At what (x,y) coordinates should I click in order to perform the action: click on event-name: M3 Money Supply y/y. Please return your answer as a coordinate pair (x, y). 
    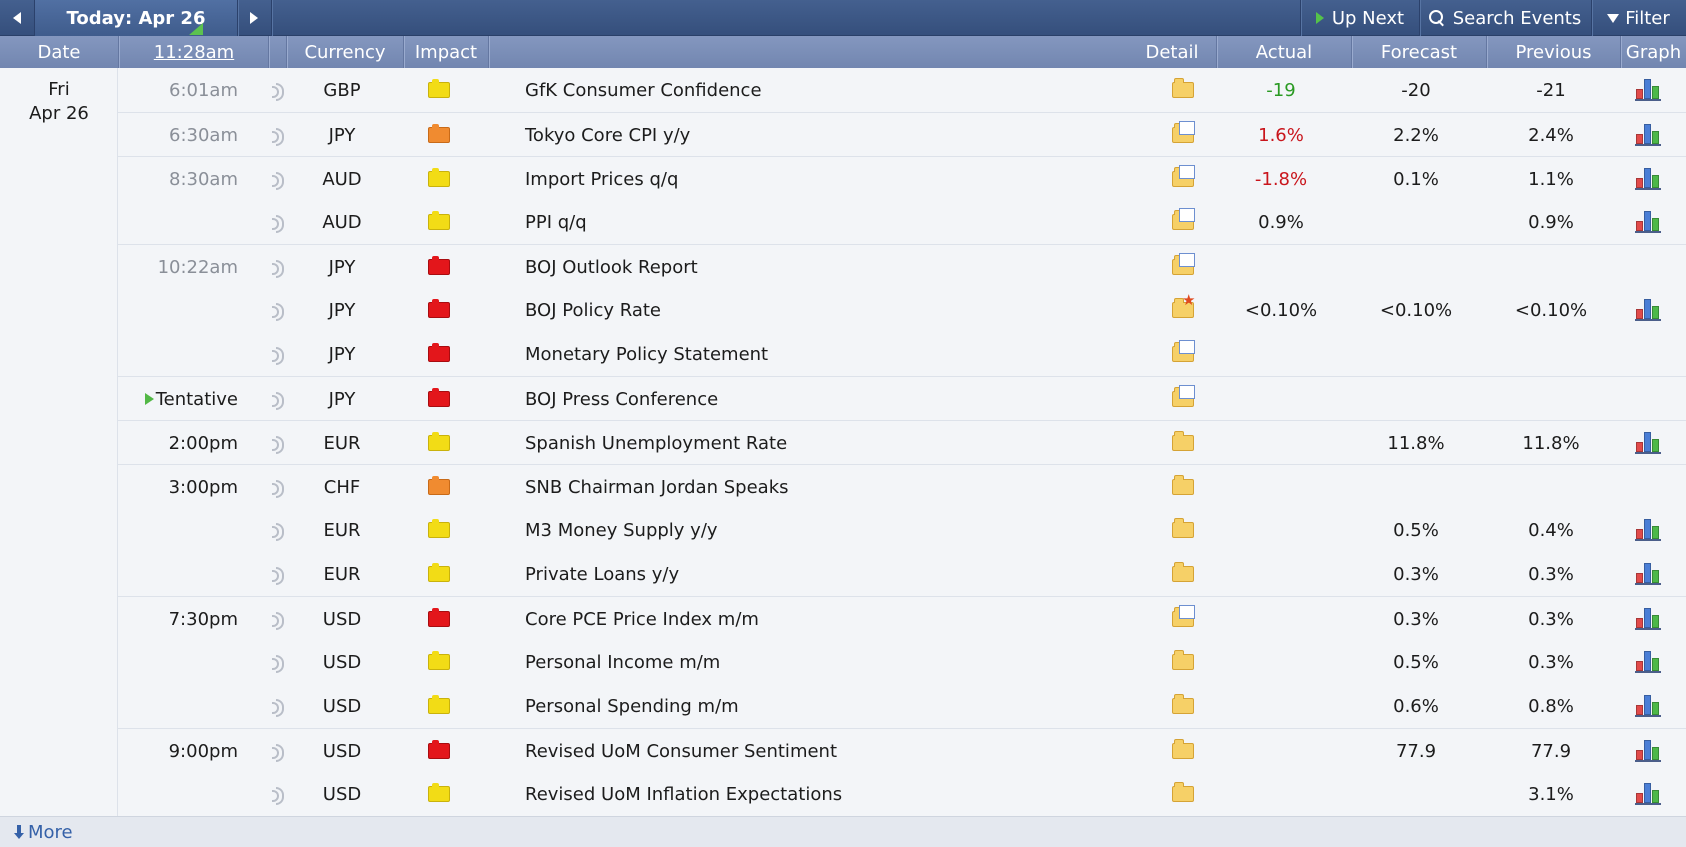
    Looking at the image, I should click on (840, 530).